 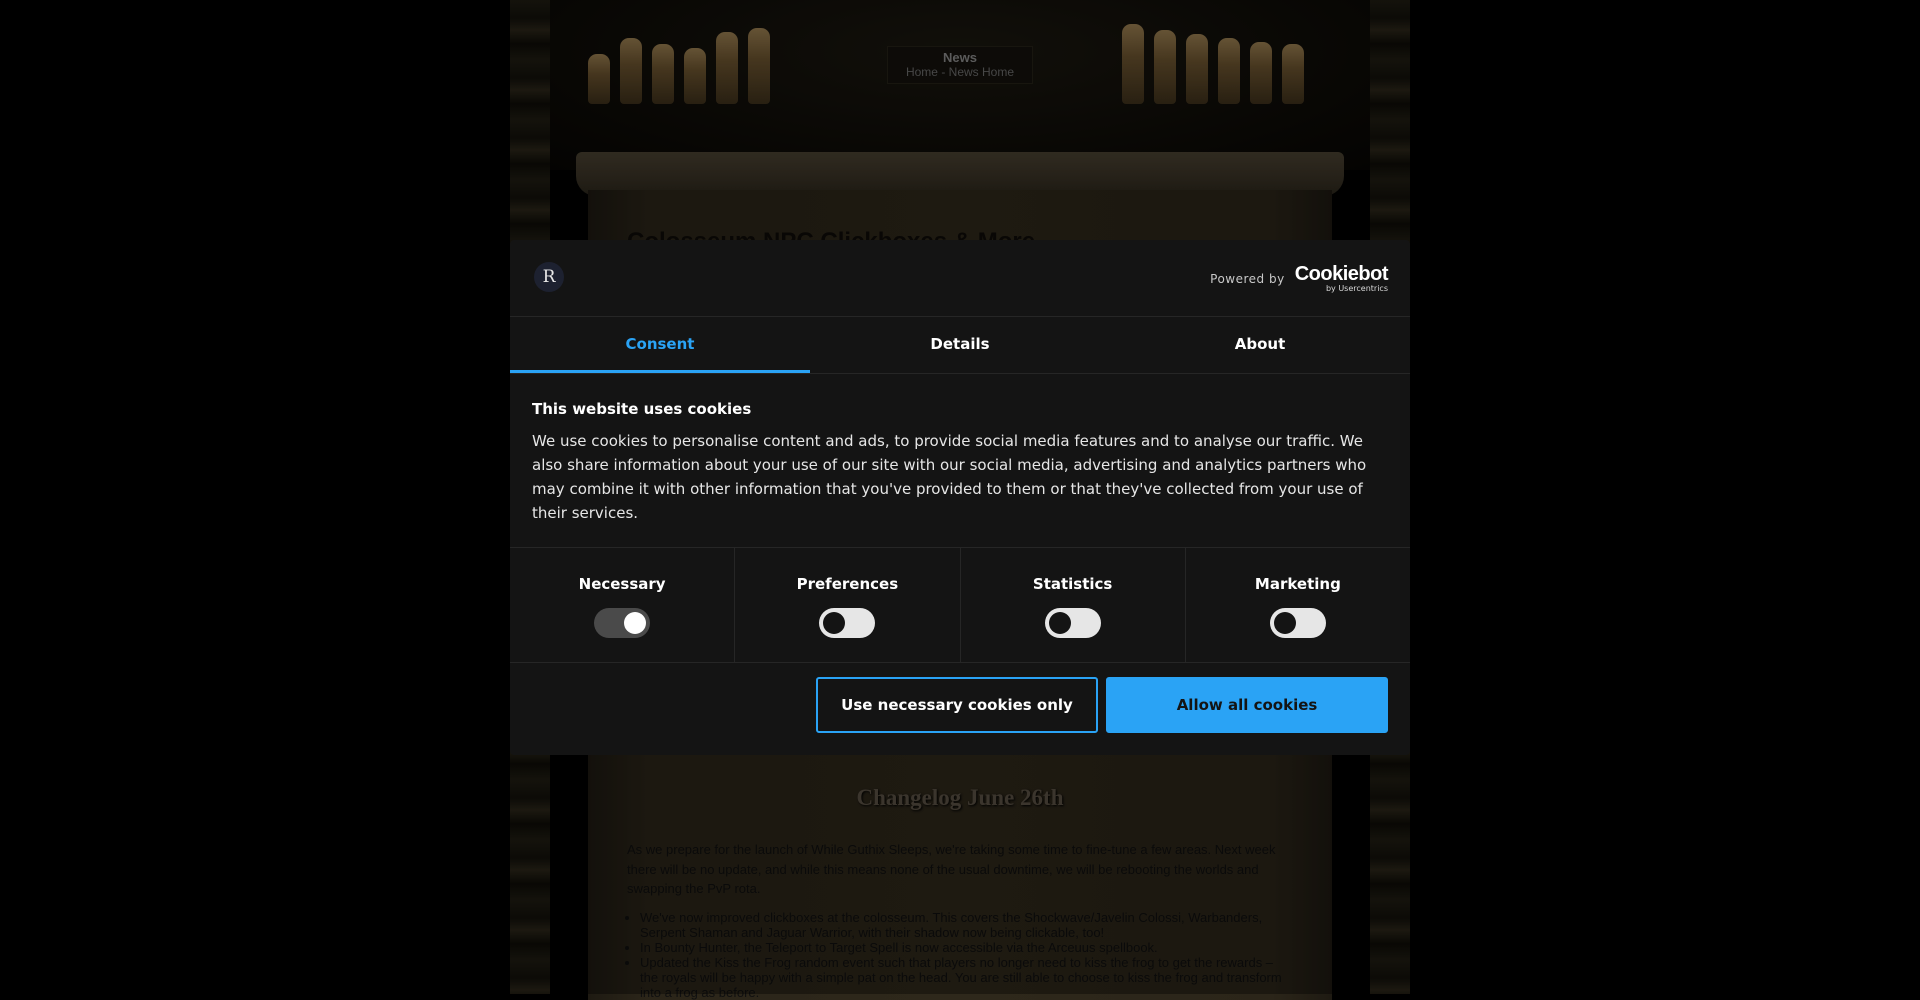 I want to click on dialog-tabs: Consent Details About, so click(x=960, y=345).